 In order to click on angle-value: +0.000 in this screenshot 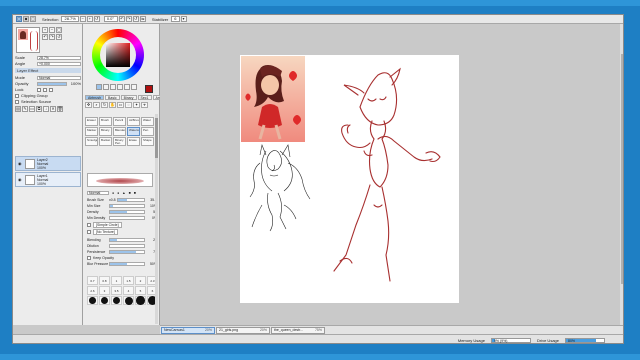, I will do `click(59, 63)`.